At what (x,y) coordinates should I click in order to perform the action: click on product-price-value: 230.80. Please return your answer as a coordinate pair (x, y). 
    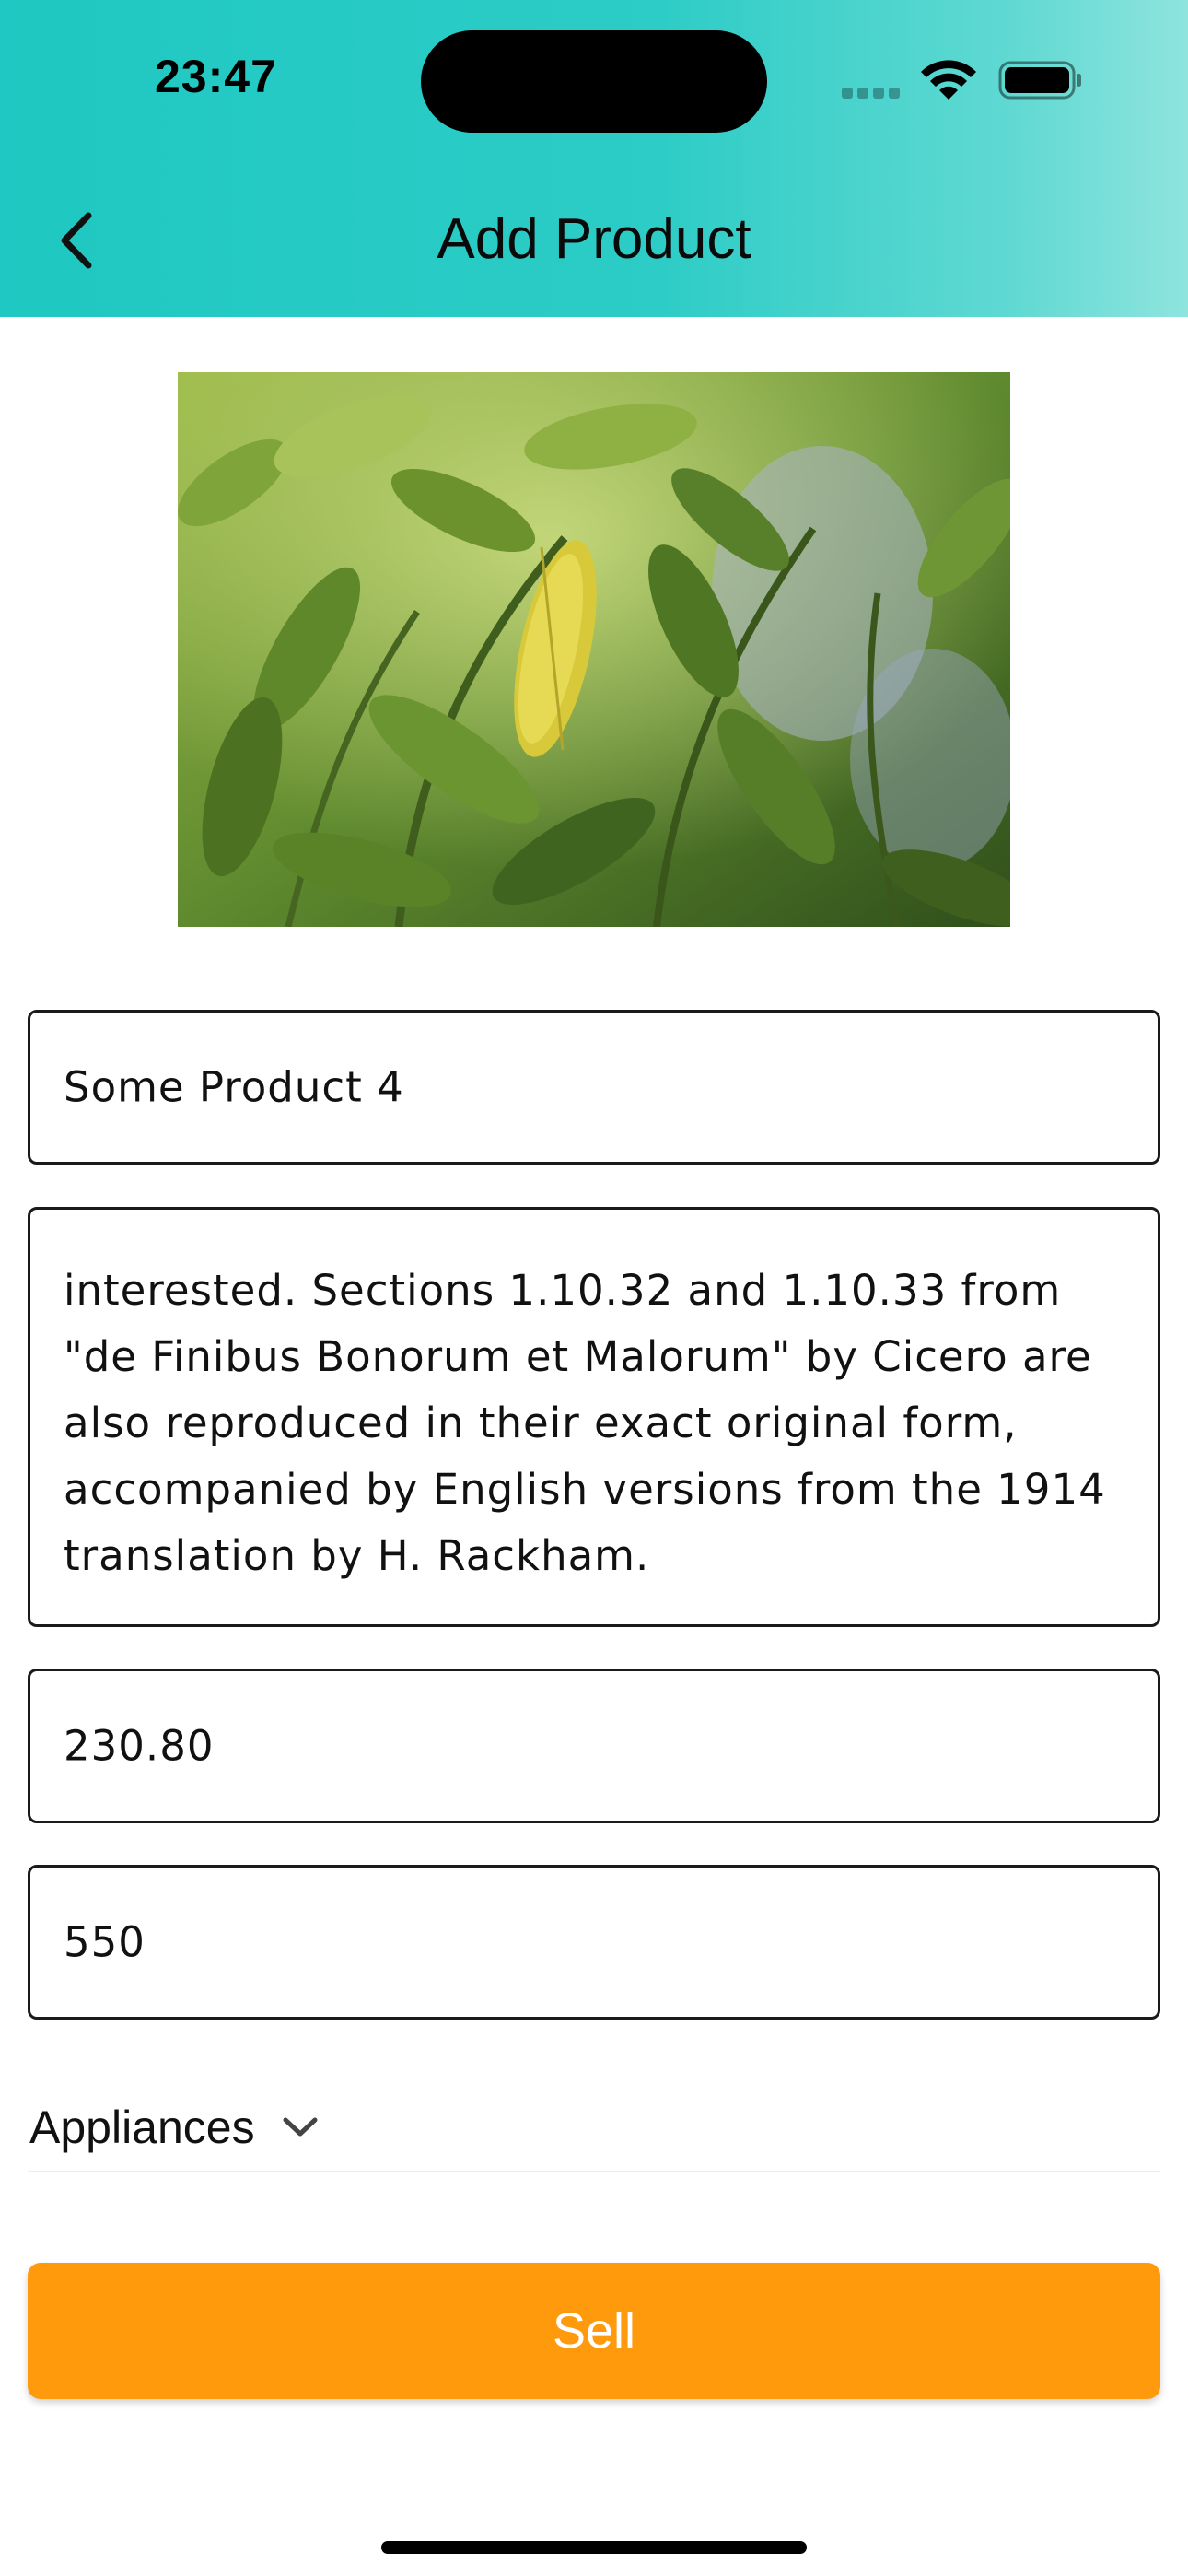
    Looking at the image, I should click on (139, 1746).